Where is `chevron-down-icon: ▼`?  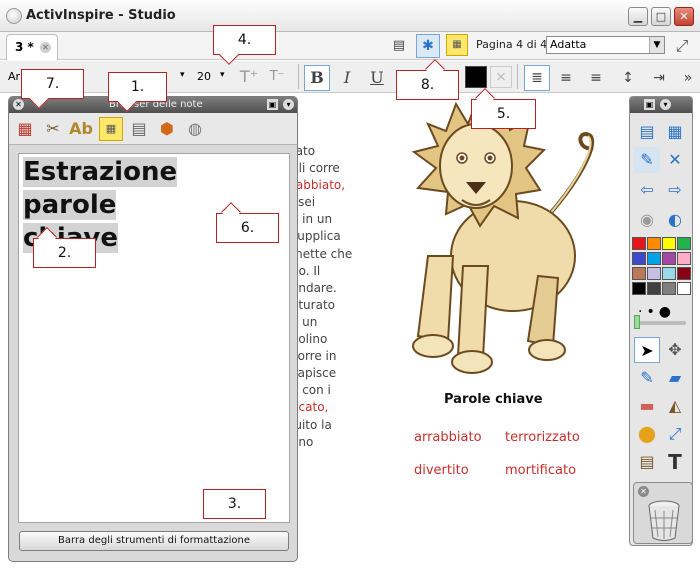
chevron-down-icon: ▼ is located at coordinates (656, 45).